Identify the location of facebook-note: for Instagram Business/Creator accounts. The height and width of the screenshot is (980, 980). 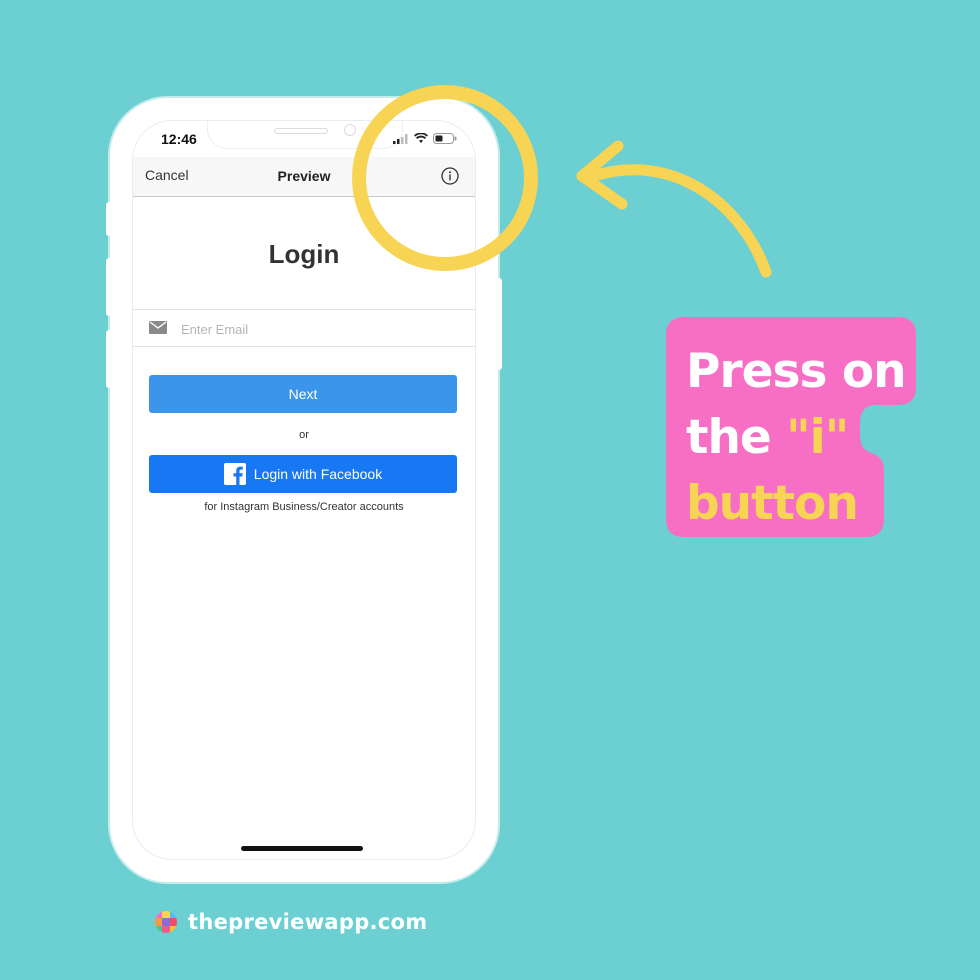
(304, 507).